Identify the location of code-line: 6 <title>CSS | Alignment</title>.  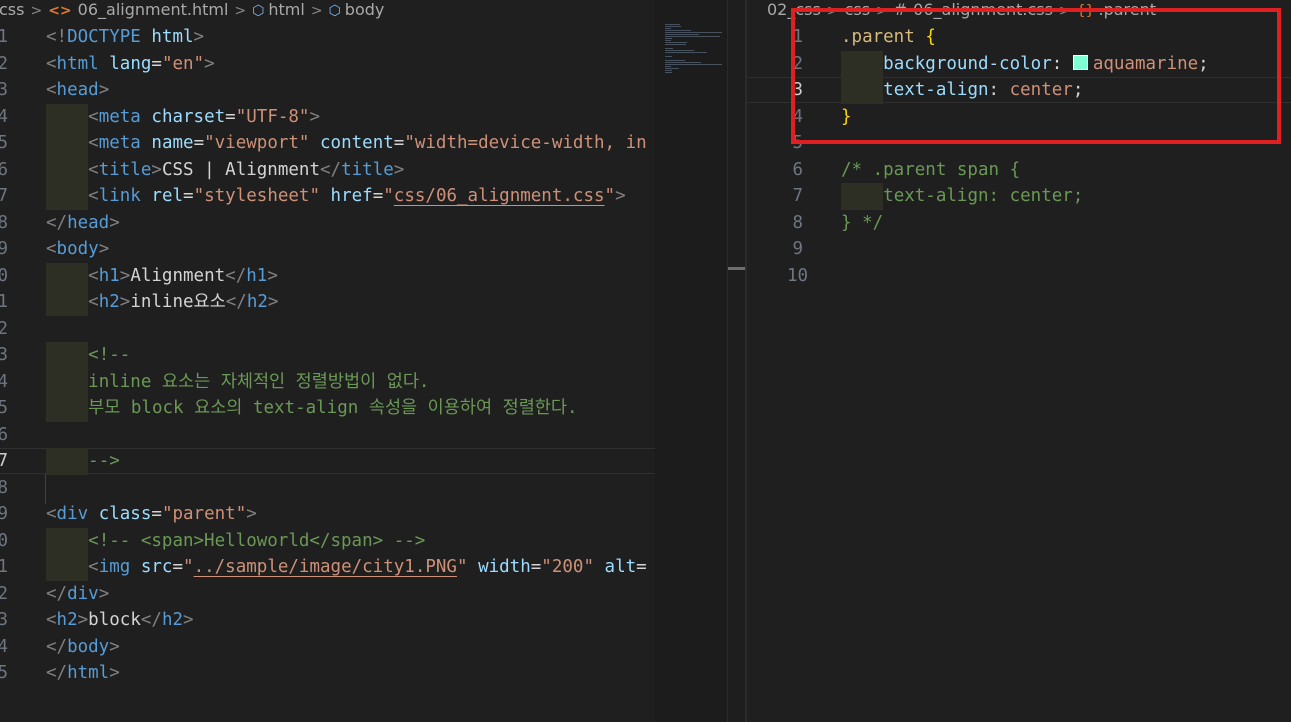
(327, 169).